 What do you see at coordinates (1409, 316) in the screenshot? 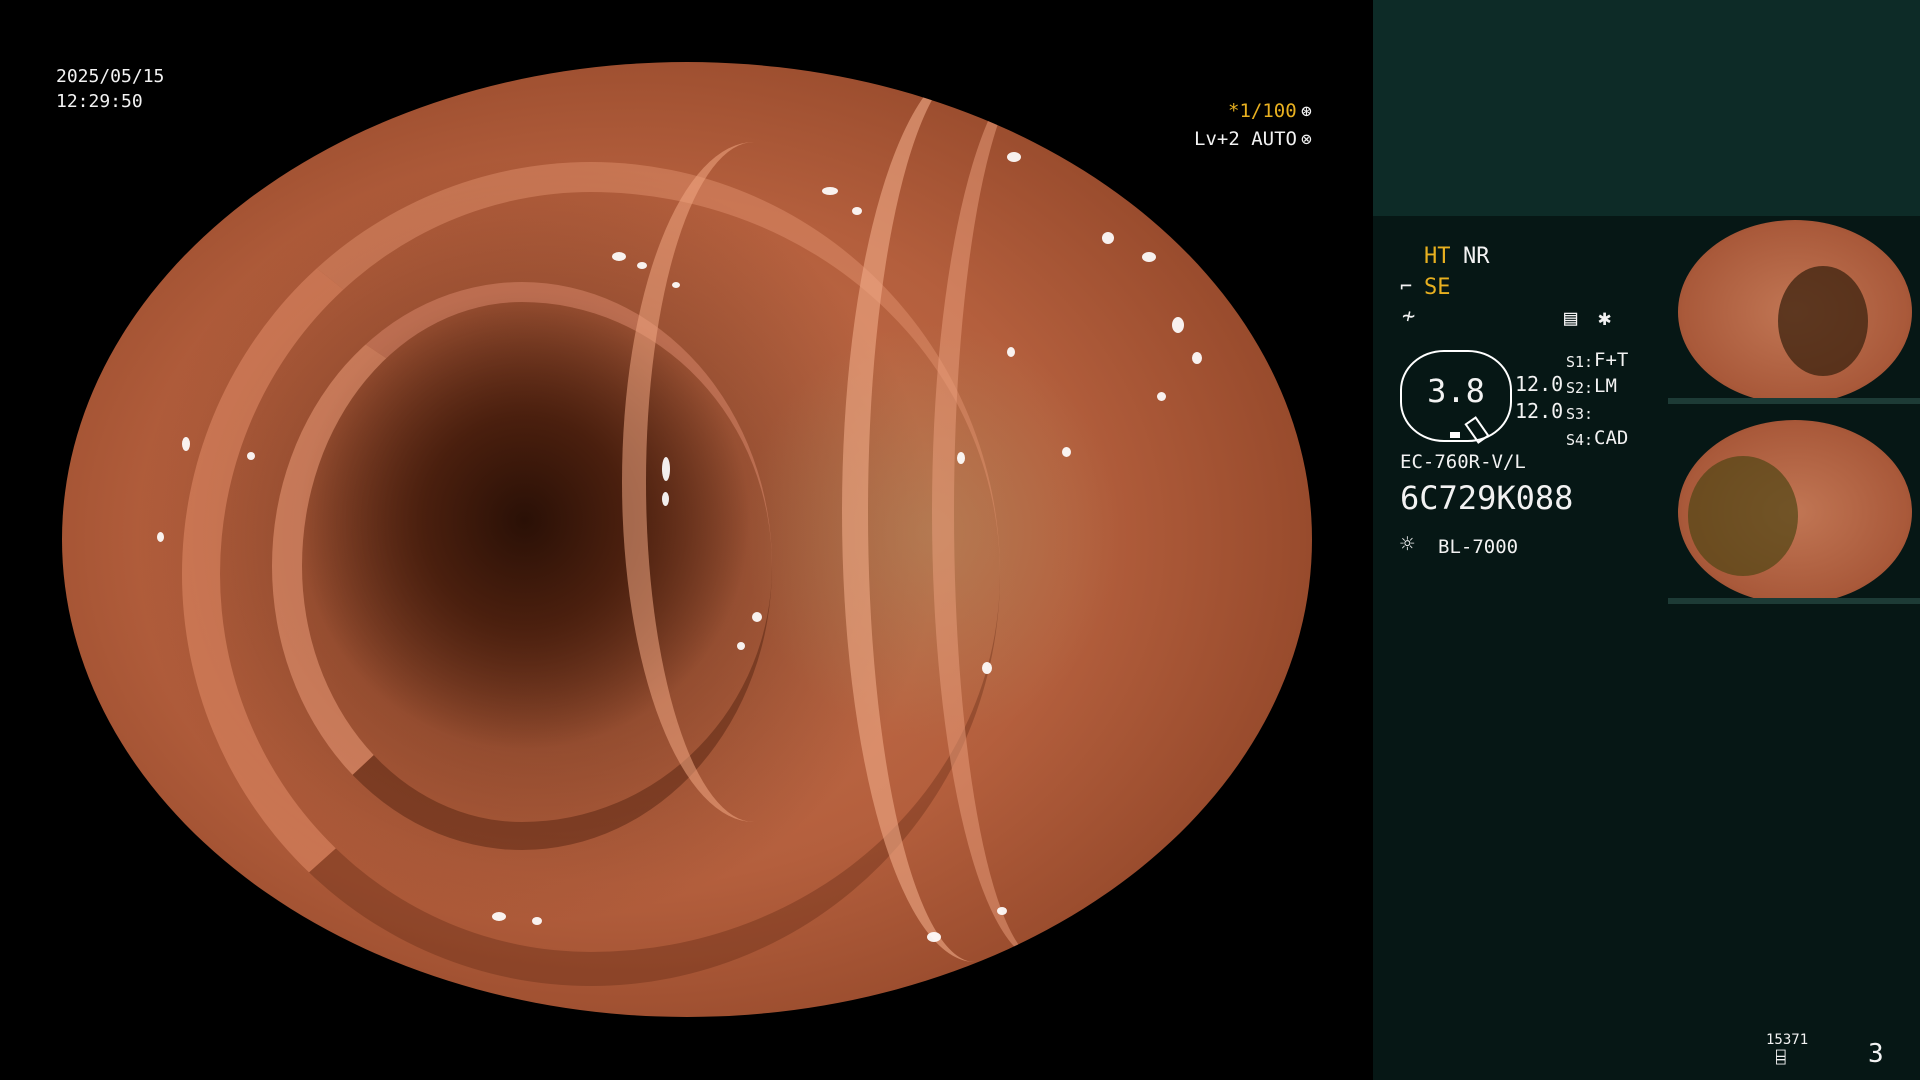
I see `edge-icon: ≁` at bounding box center [1409, 316].